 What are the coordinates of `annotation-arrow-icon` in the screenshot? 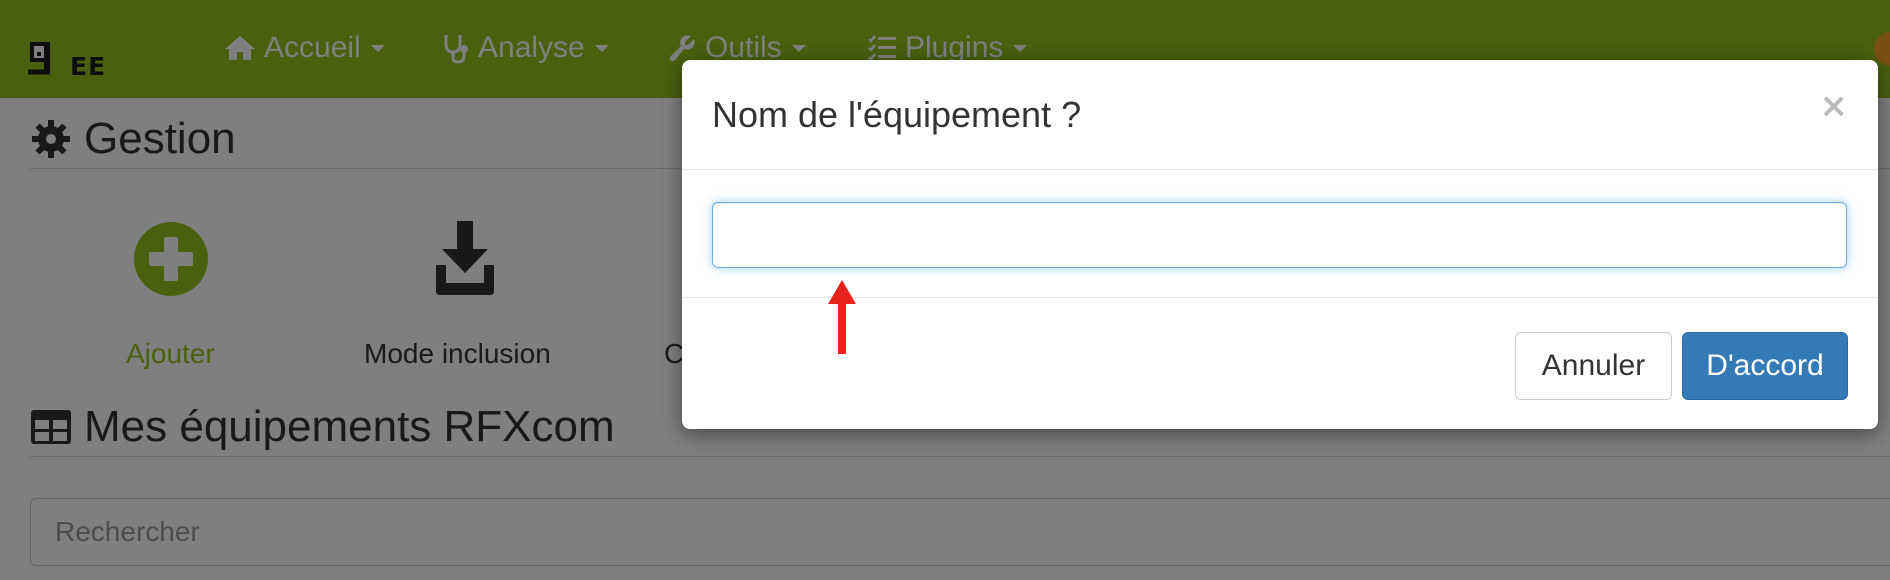 It's located at (842, 317).